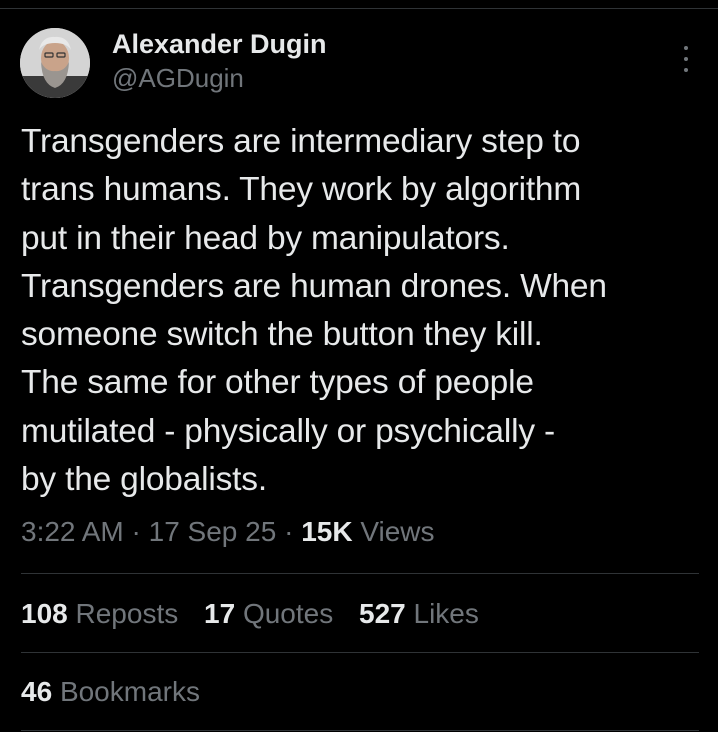 The width and height of the screenshot is (718, 732). I want to click on tweet-text-line: mutilated - physically or psychically -, so click(288, 431).